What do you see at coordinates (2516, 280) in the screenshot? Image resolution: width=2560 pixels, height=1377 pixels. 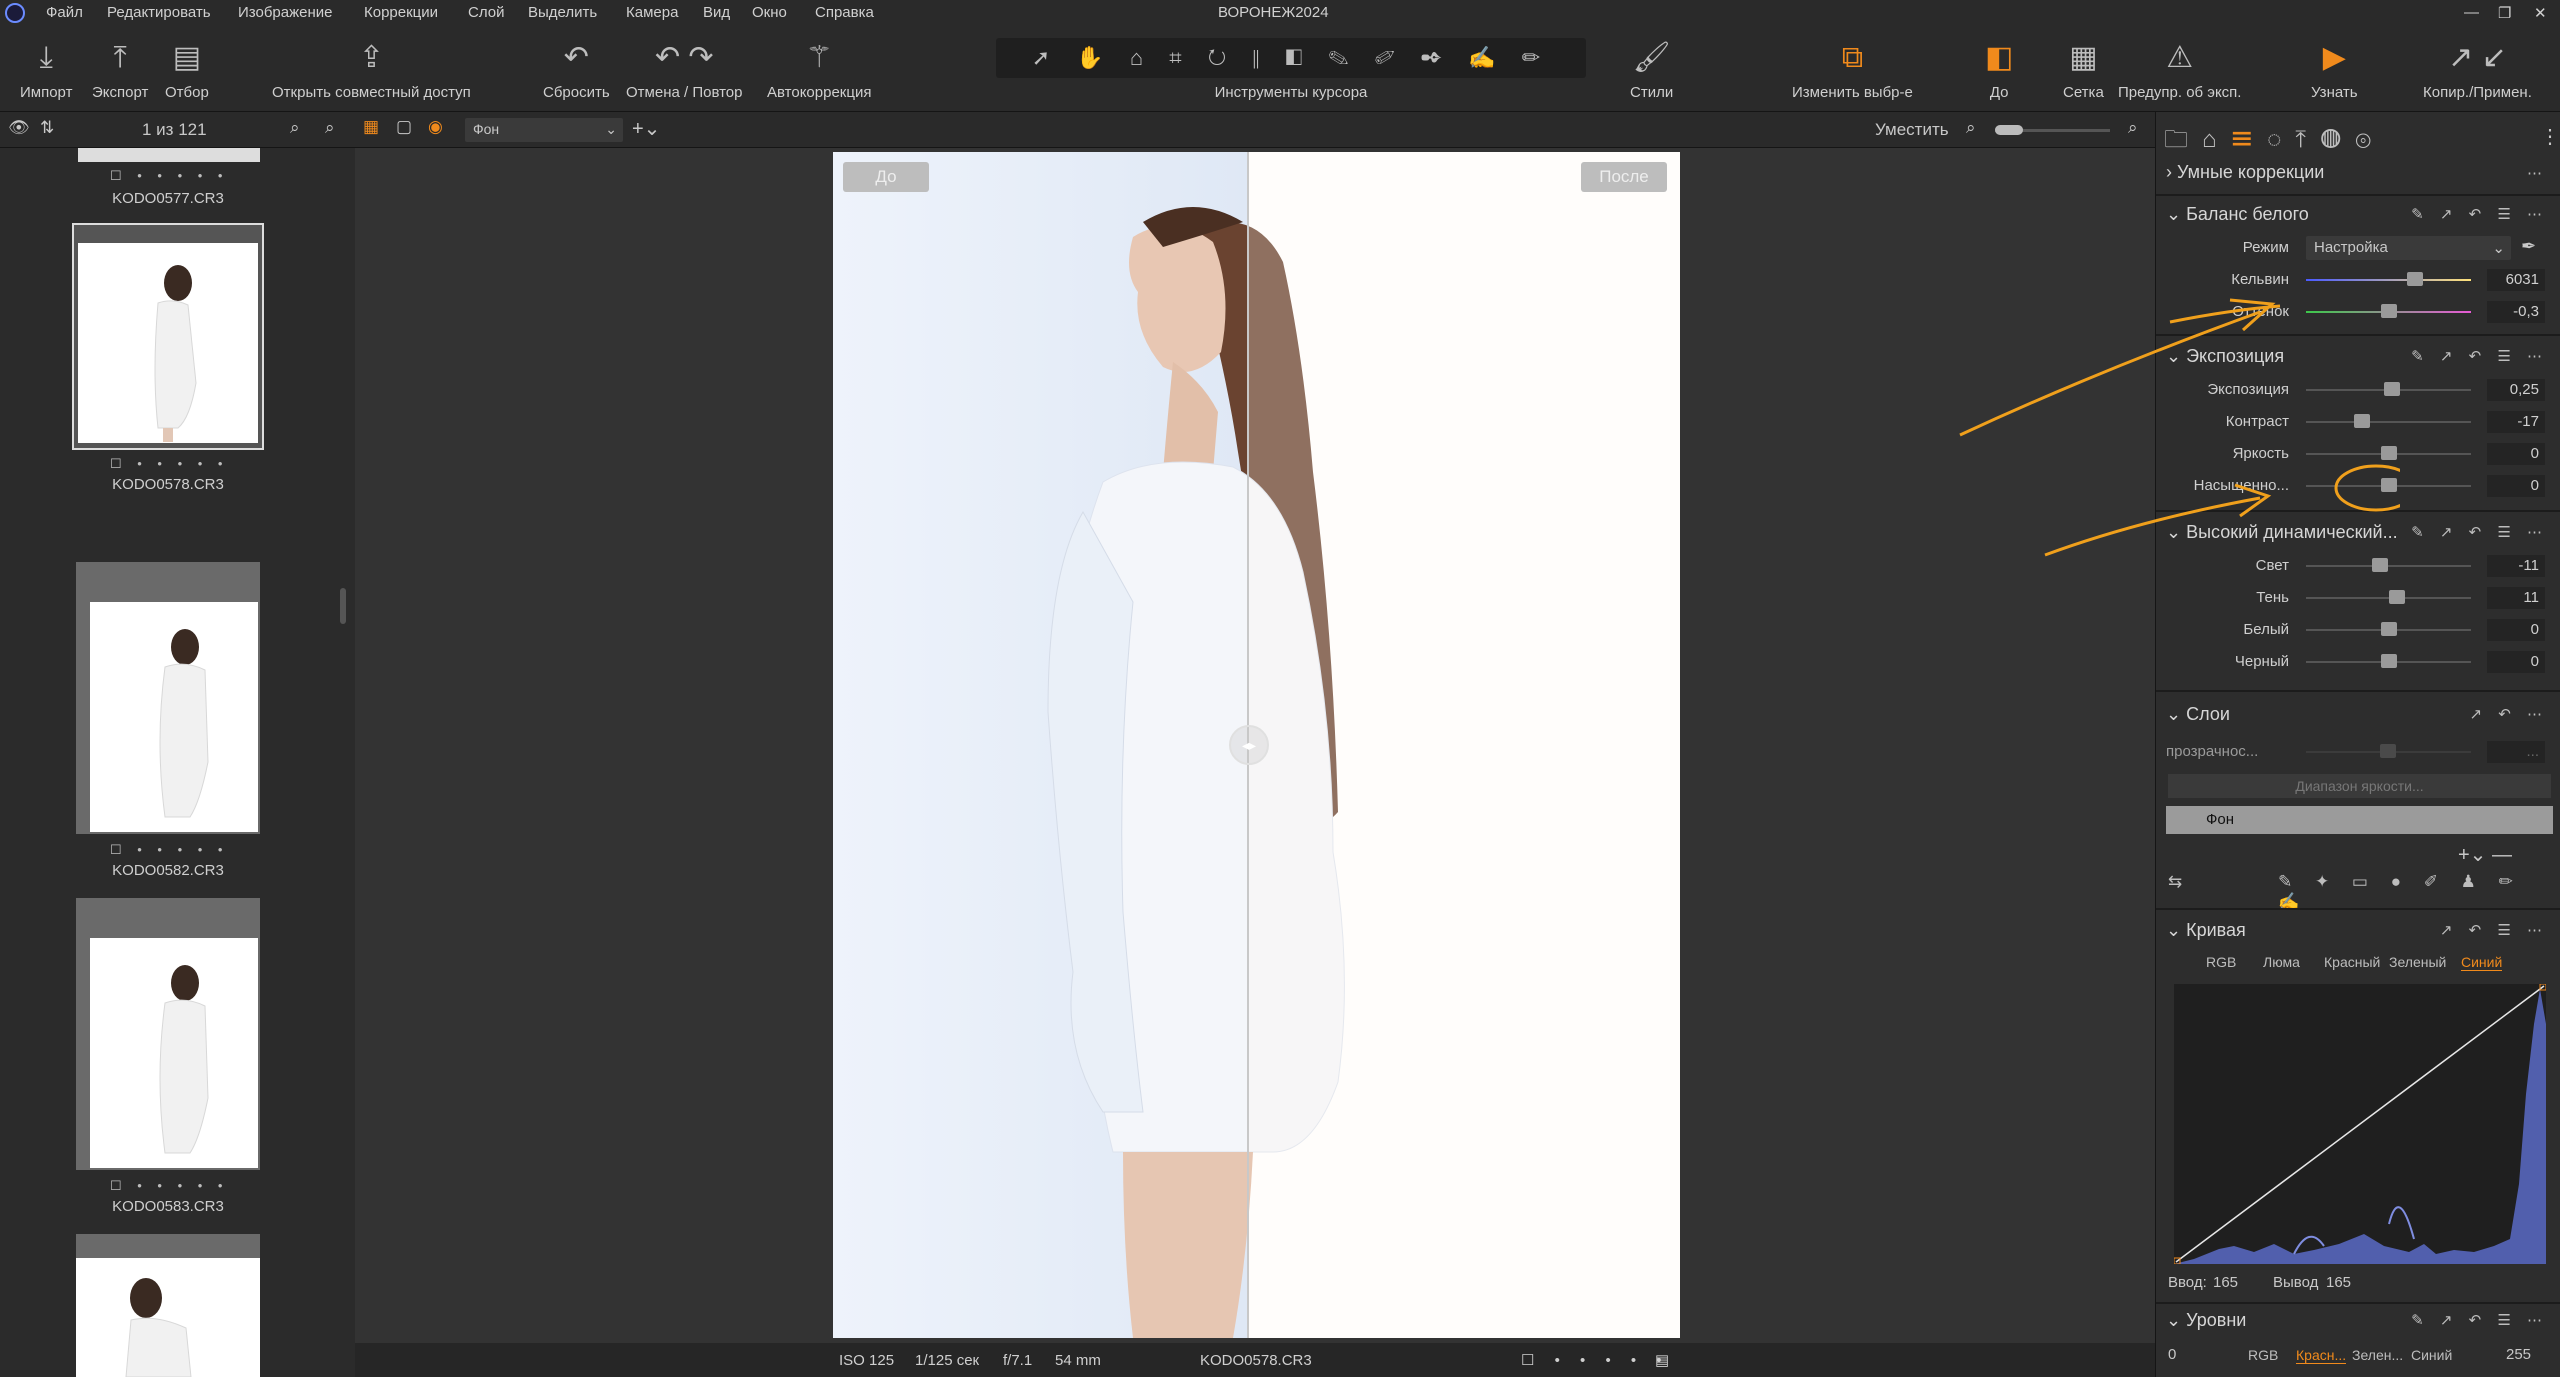 I see `kelvin-value: 6031` at bounding box center [2516, 280].